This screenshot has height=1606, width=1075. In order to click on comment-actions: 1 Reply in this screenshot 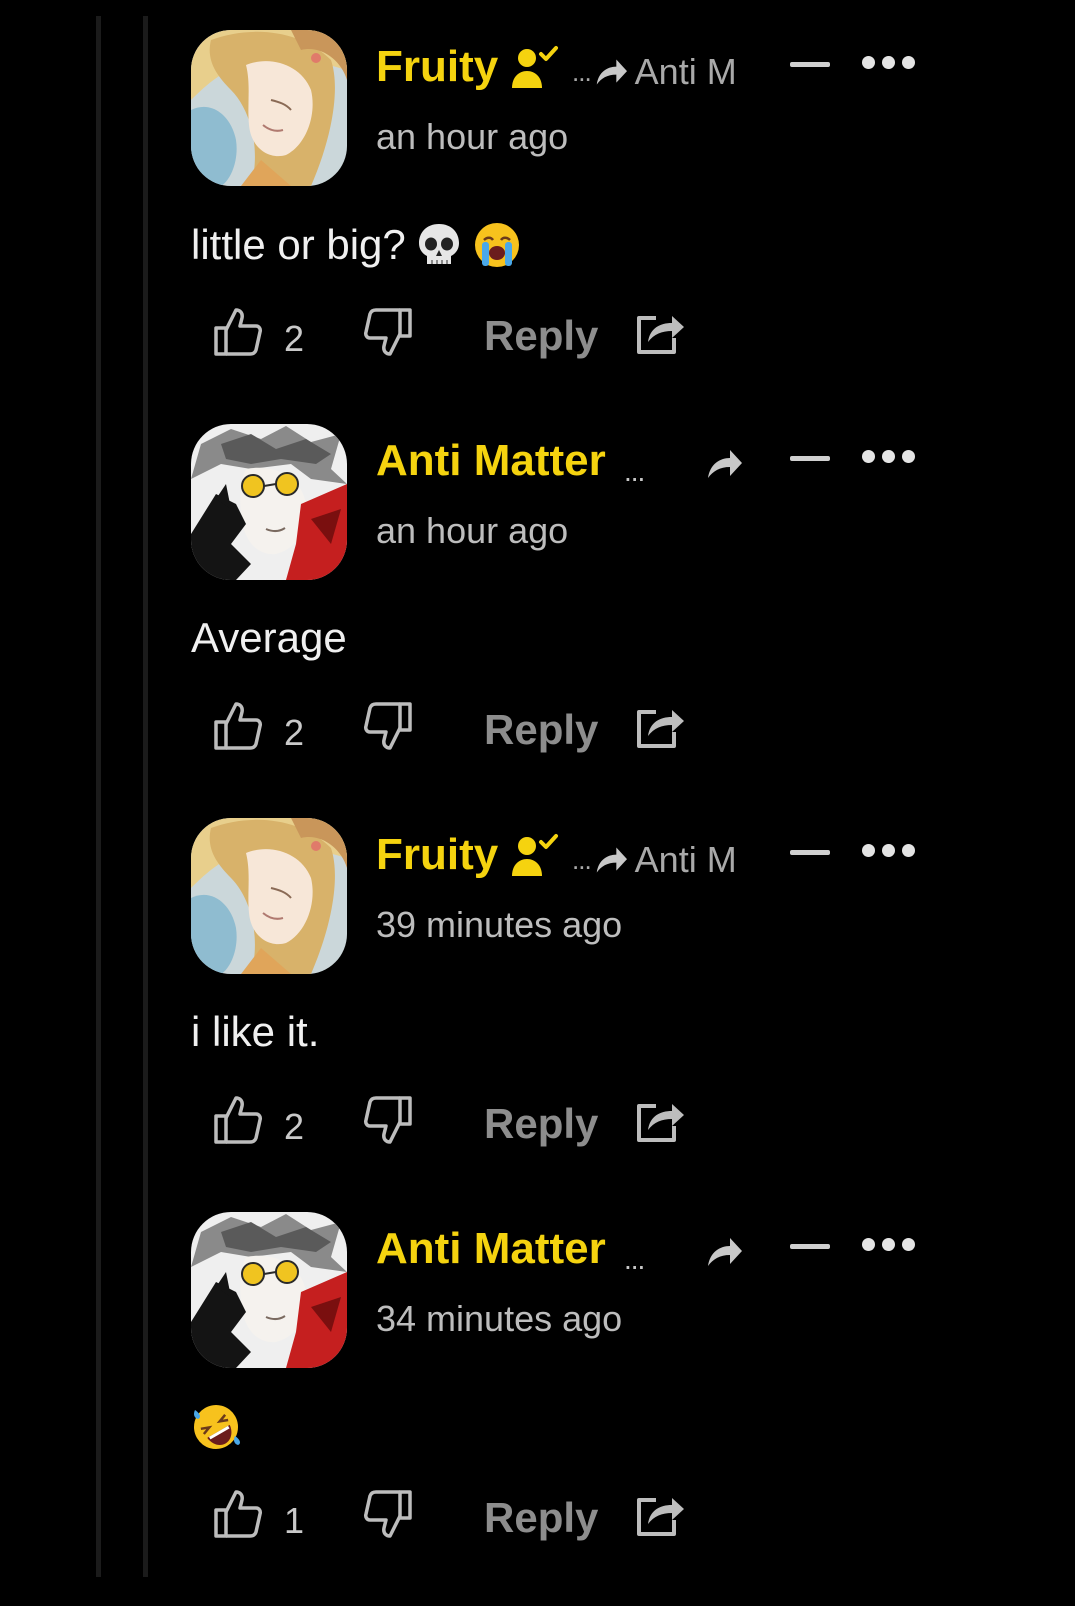, I will do `click(537, 1520)`.